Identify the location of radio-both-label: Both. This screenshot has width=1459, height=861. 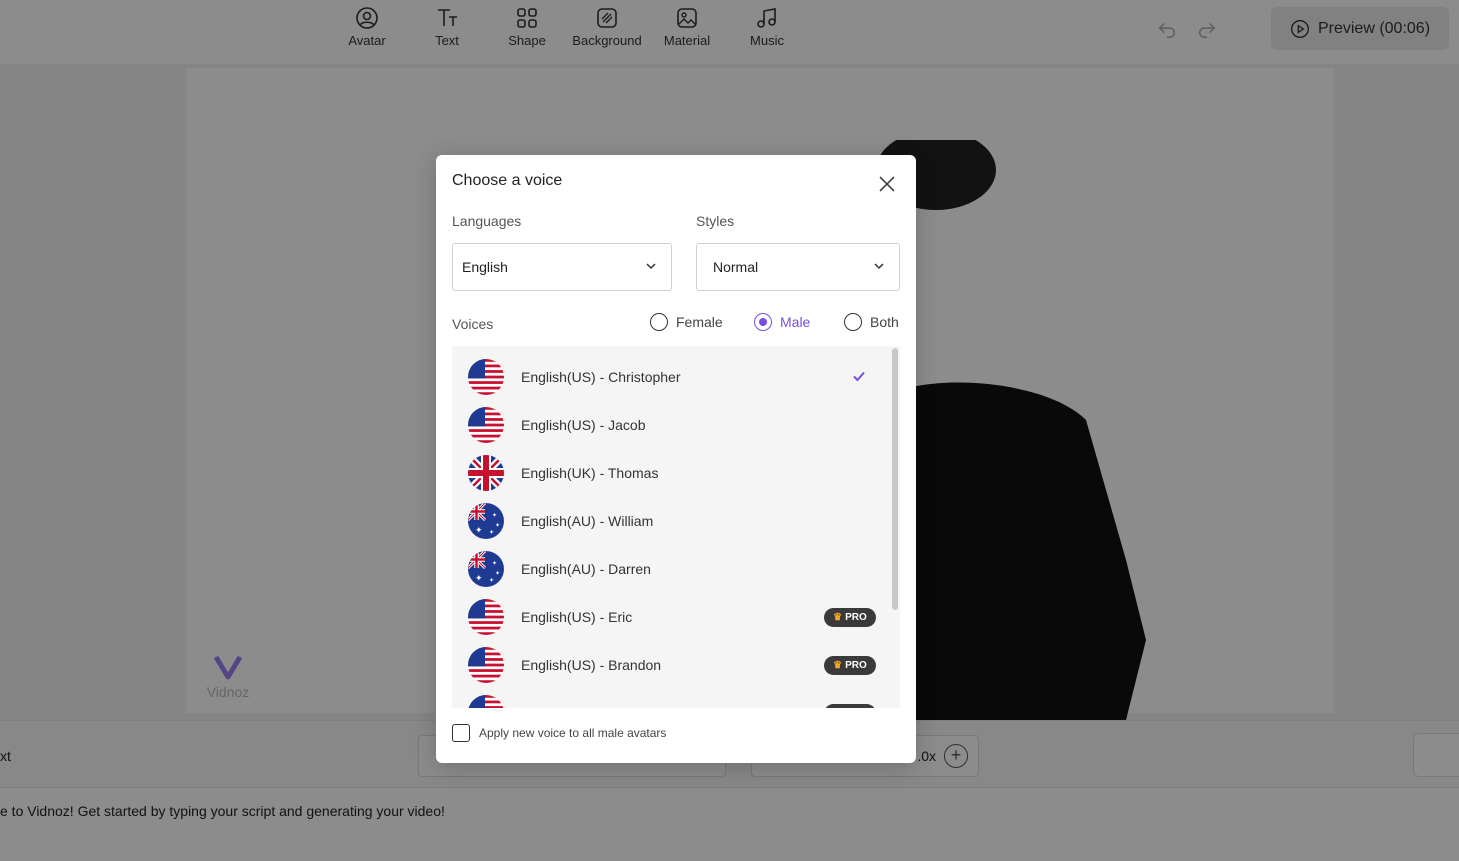
(884, 322).